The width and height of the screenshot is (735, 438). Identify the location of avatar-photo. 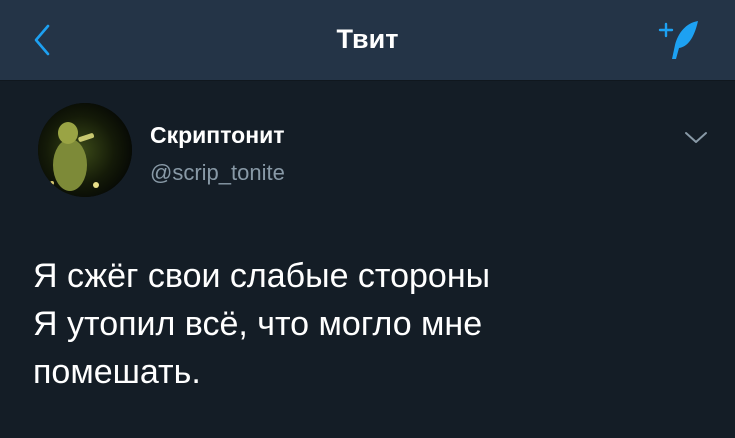
(85, 150).